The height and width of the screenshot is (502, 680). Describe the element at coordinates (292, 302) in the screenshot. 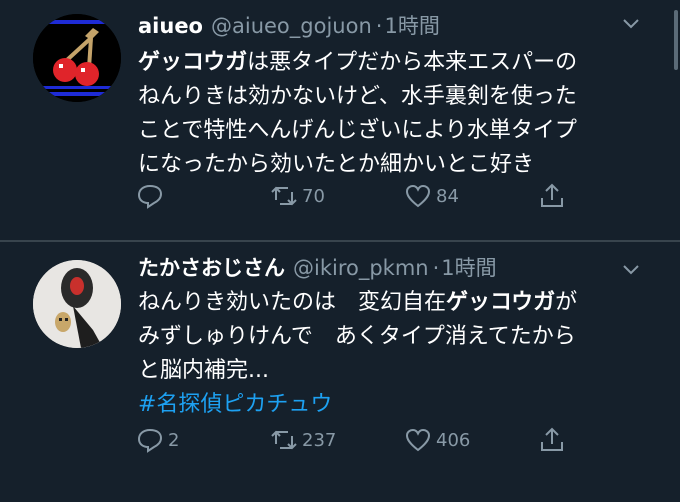

I see `tweet-text-line: ねんりき効いたのは 変幻自在` at that location.